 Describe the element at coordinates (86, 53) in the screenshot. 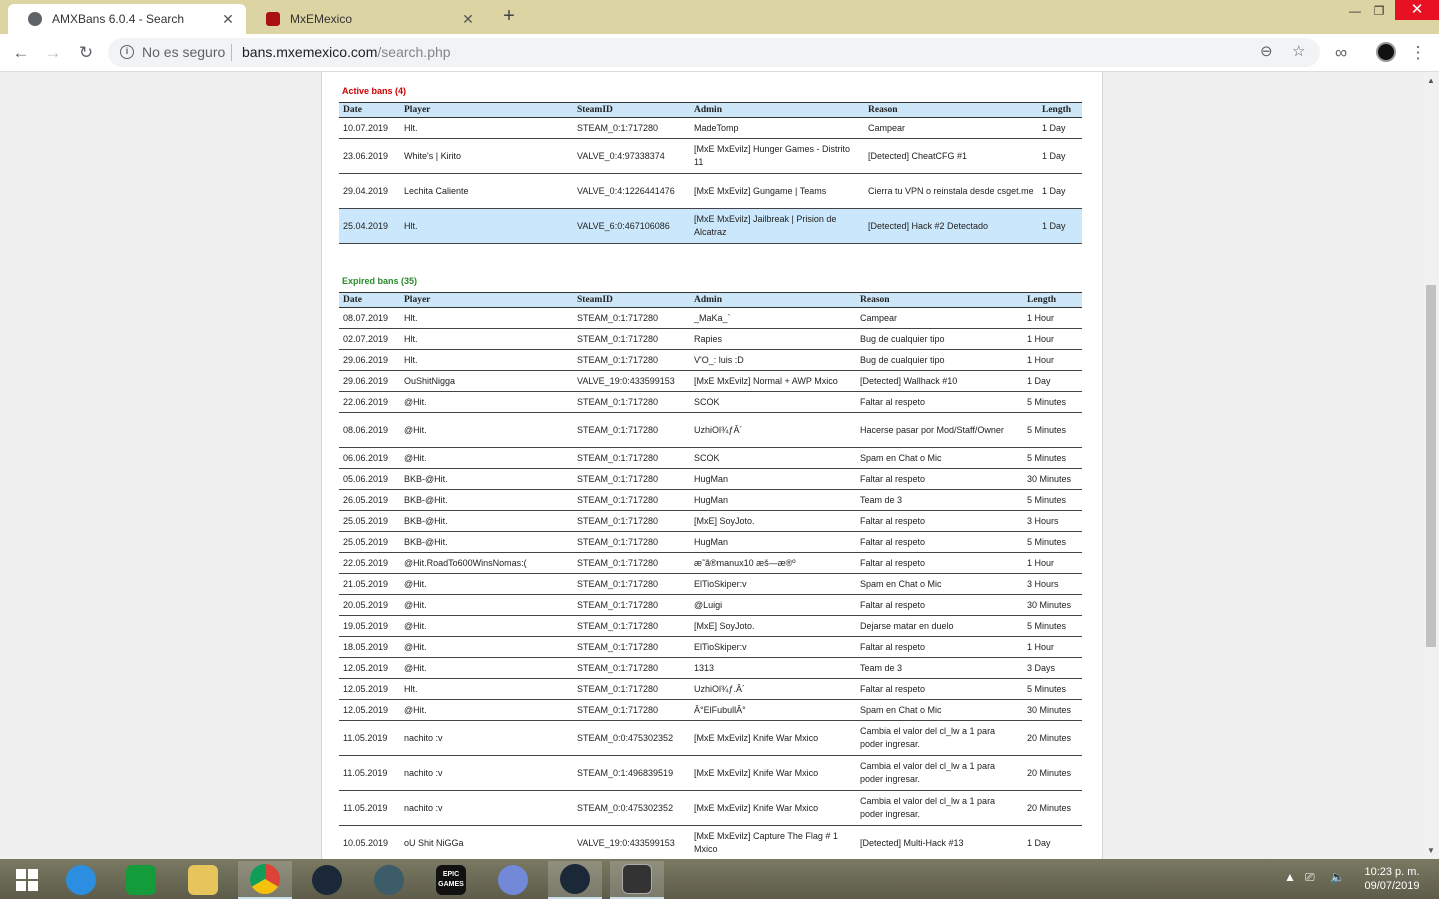

I see `reload-button: ↻` at that location.